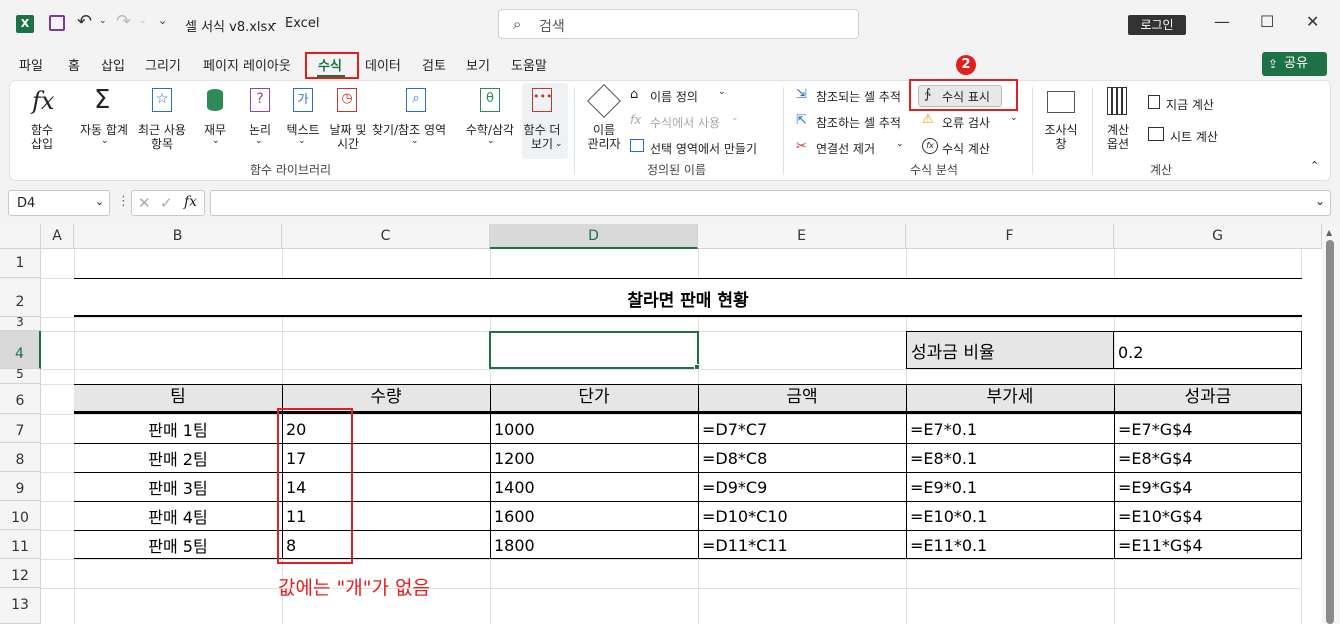 This screenshot has width=1340, height=624. I want to click on column-header-a: A, so click(57, 236).